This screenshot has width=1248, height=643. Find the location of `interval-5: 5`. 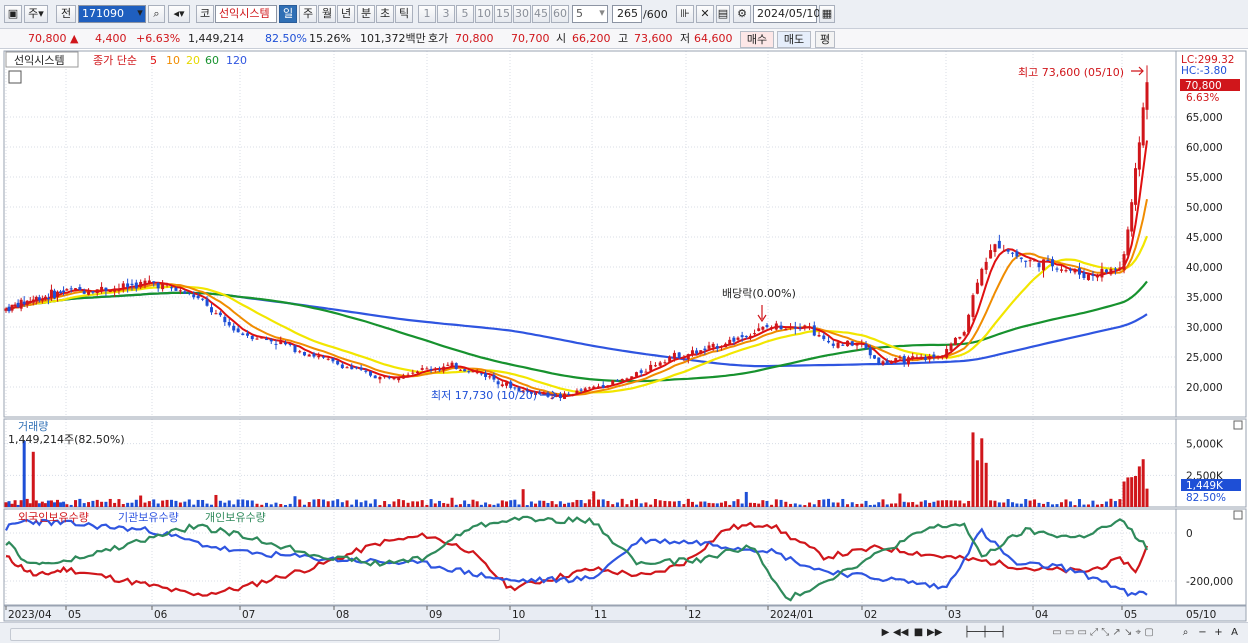

interval-5: 5 is located at coordinates (465, 14).